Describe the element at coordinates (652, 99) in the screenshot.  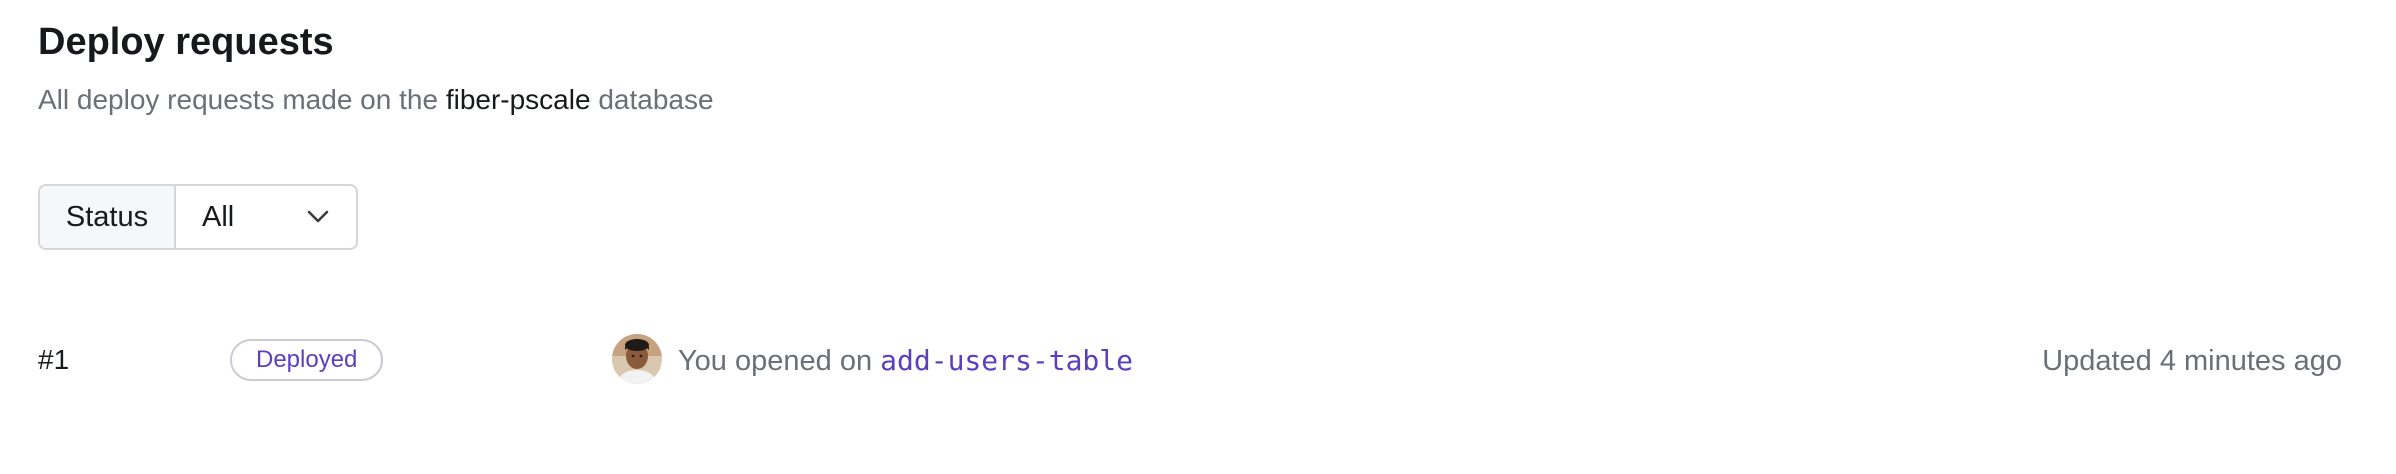
I see `subtitle-suffix: database` at that location.